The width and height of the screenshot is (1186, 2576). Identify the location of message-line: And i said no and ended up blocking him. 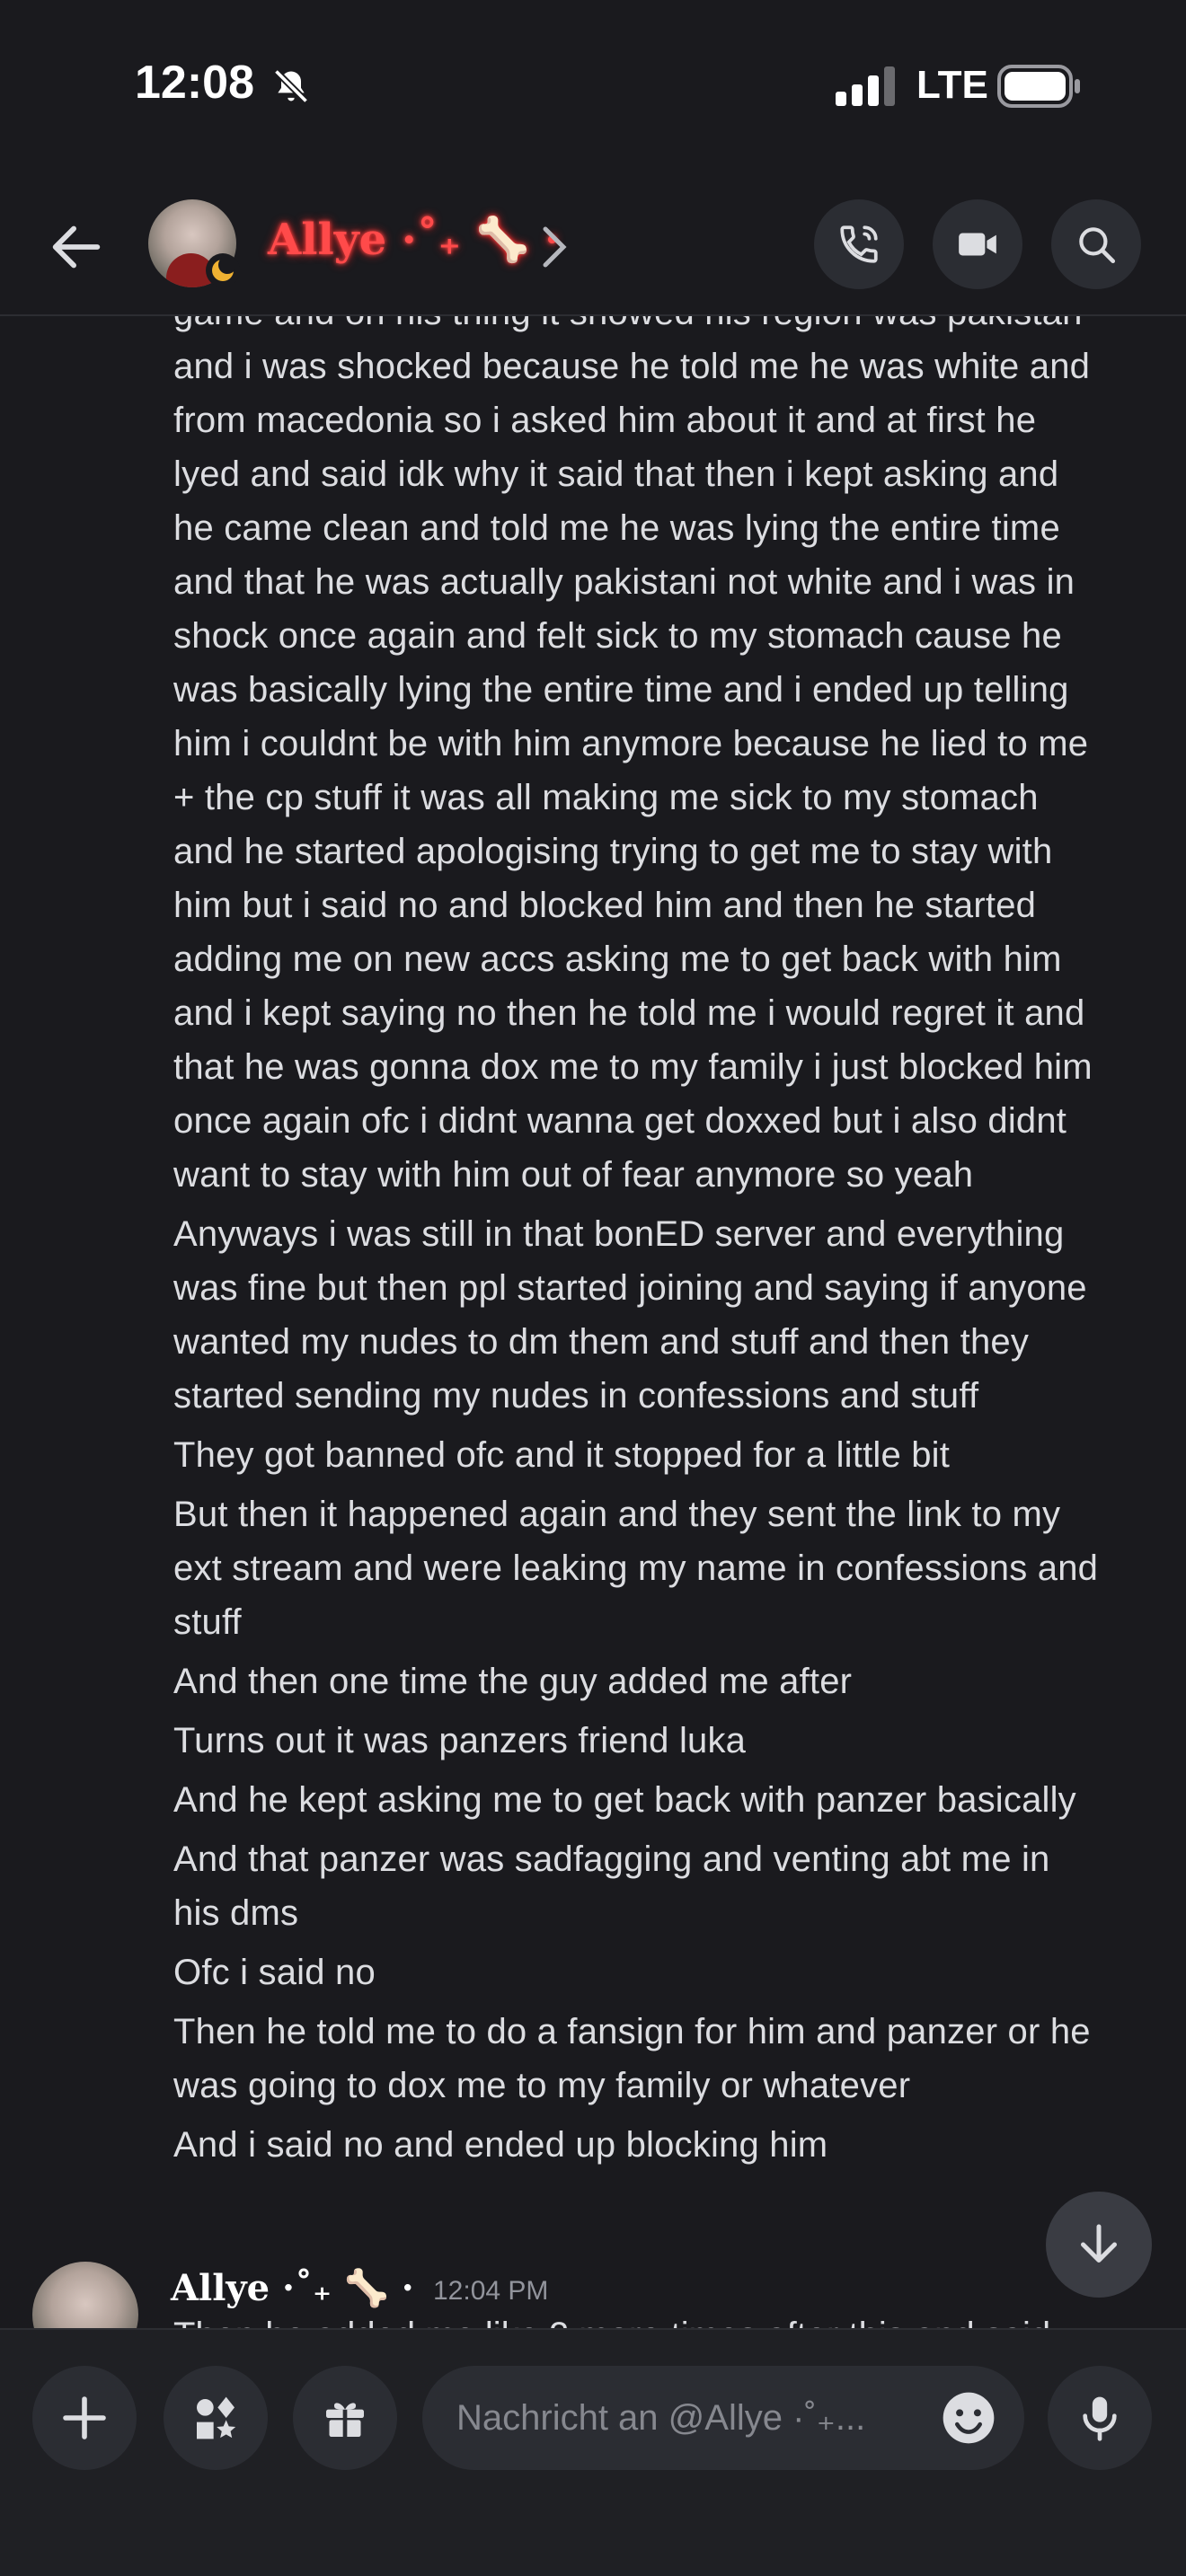
(500, 2145).